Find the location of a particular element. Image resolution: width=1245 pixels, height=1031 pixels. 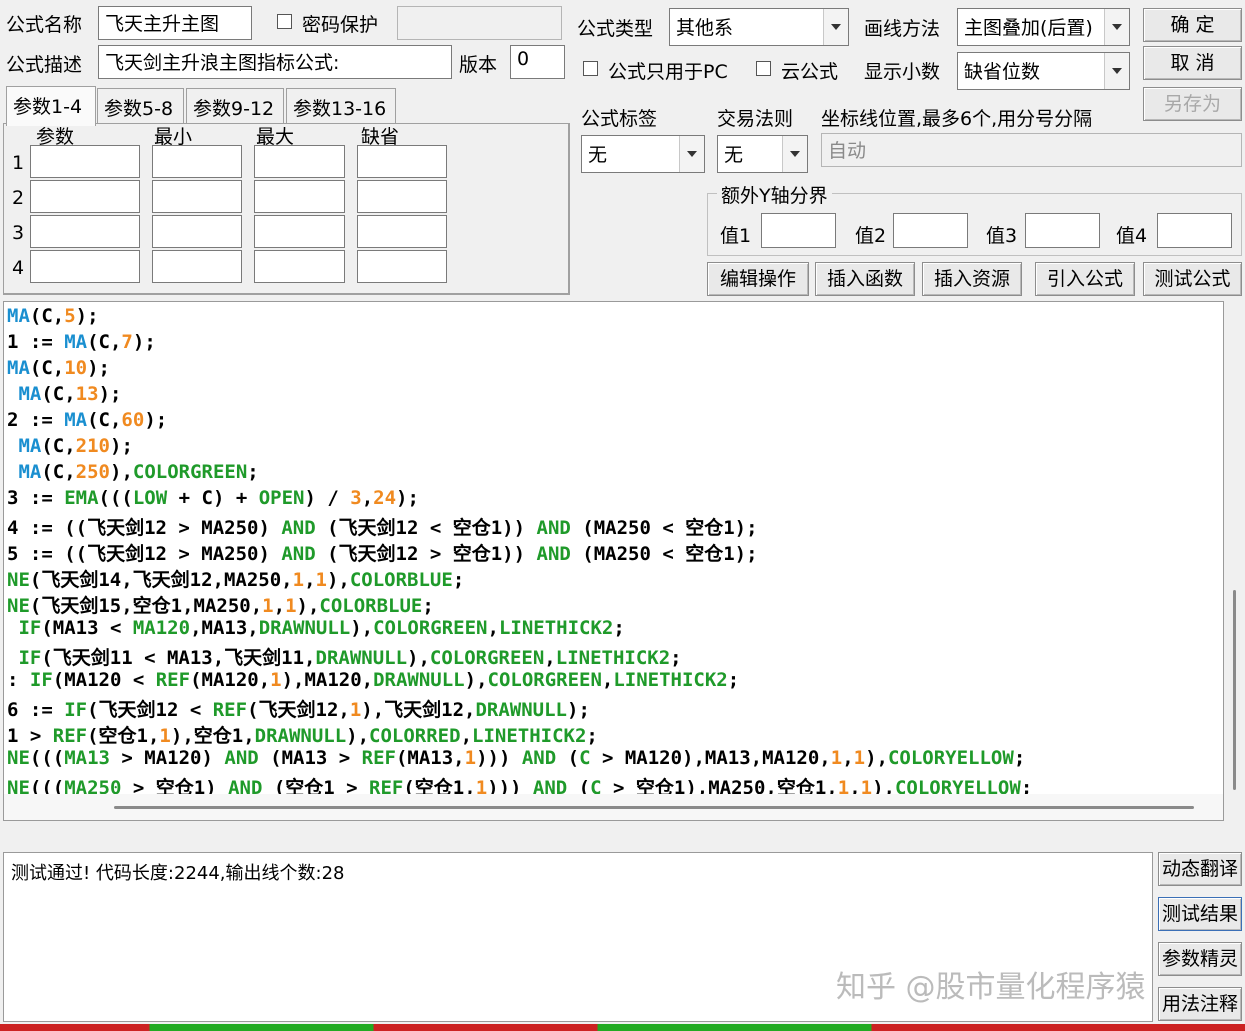

draw-method-label: 画线方法 is located at coordinates (902, 29).